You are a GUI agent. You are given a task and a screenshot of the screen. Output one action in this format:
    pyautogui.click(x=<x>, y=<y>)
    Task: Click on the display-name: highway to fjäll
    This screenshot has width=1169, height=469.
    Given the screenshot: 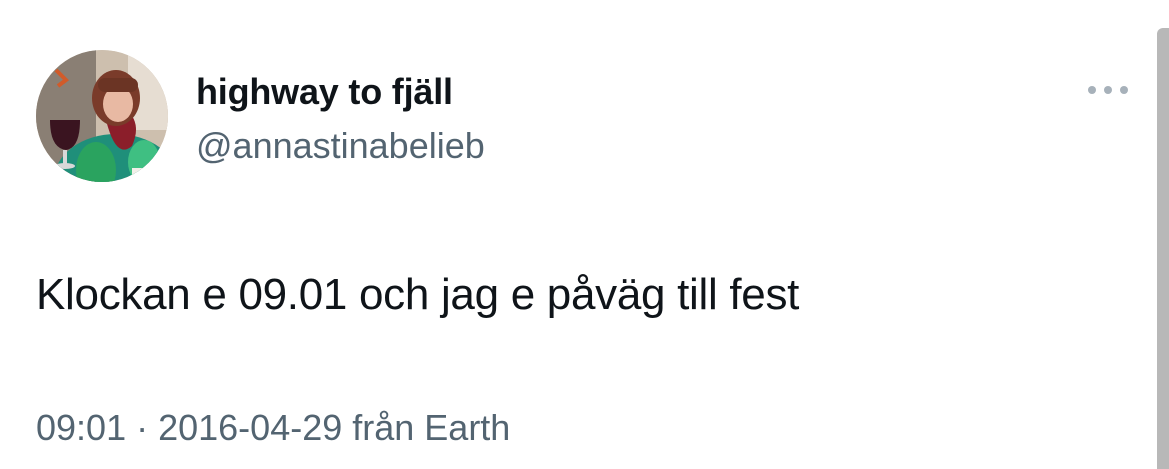 What is the action you would take?
    pyautogui.click(x=324, y=92)
    